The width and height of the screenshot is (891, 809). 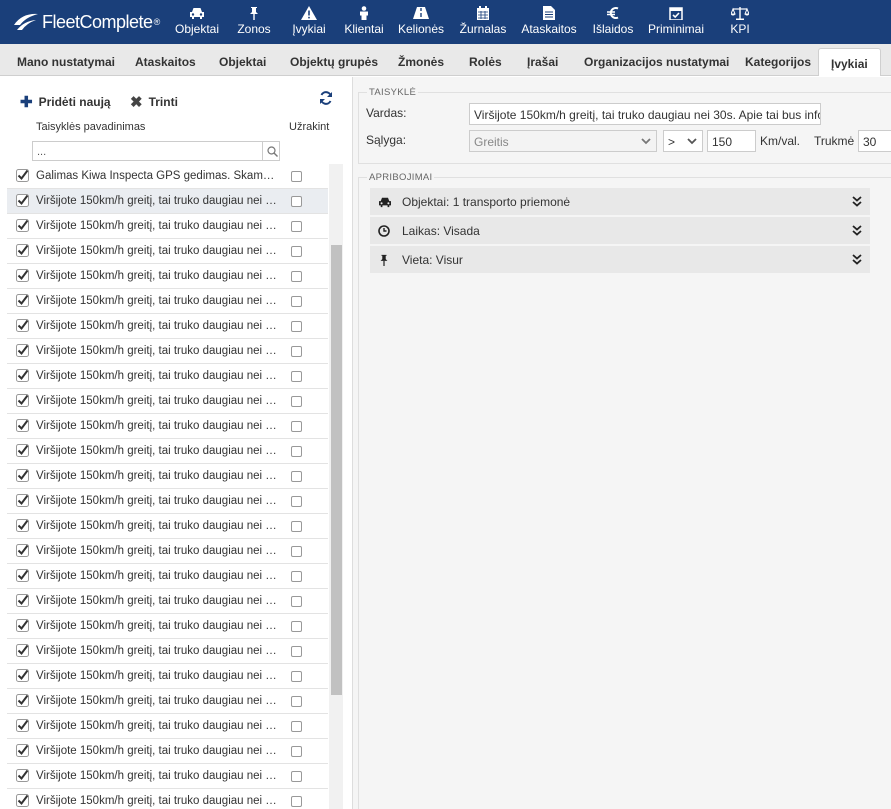 What do you see at coordinates (364, 23) in the screenshot?
I see `nav-klientai: Klientai` at bounding box center [364, 23].